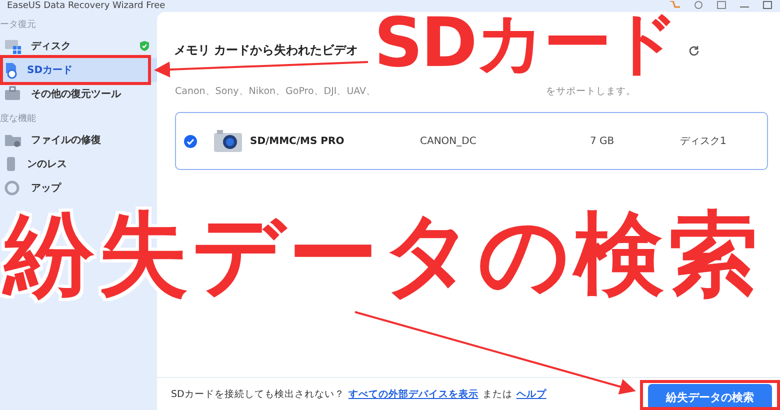 Image resolution: width=780 pixels, height=410 pixels. Describe the element at coordinates (190, 141) in the screenshot. I see `checkbox` at that location.